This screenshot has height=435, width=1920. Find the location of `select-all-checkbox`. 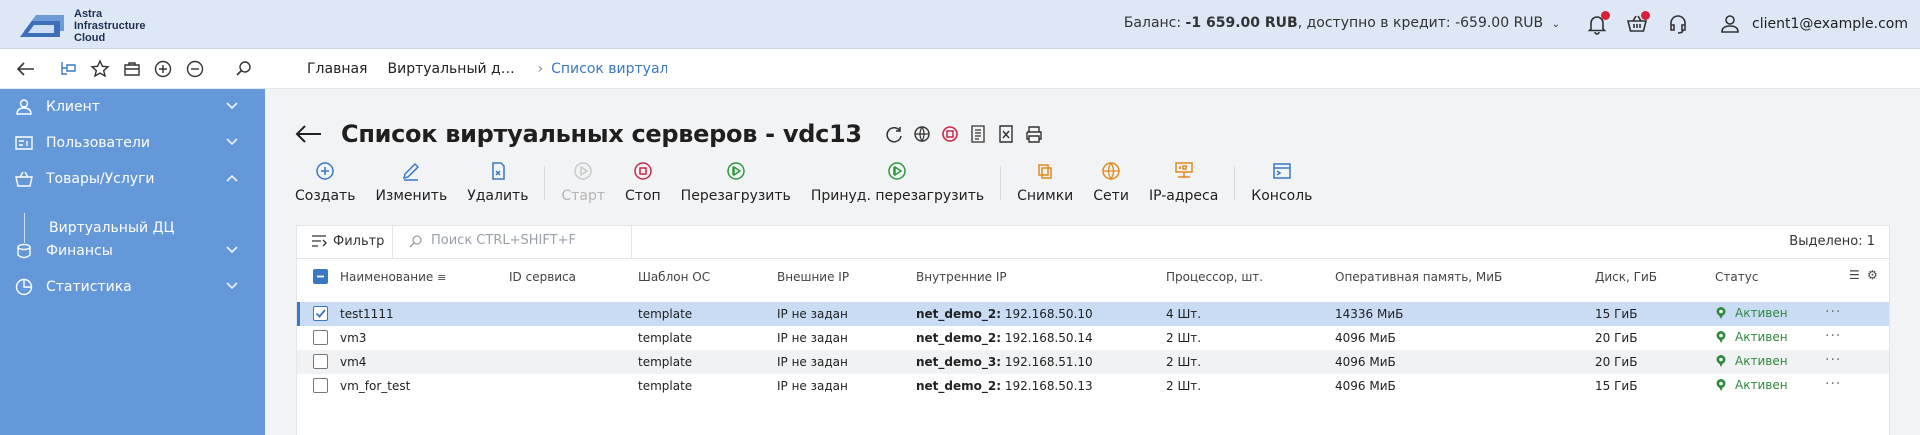

select-all-checkbox is located at coordinates (320, 276).